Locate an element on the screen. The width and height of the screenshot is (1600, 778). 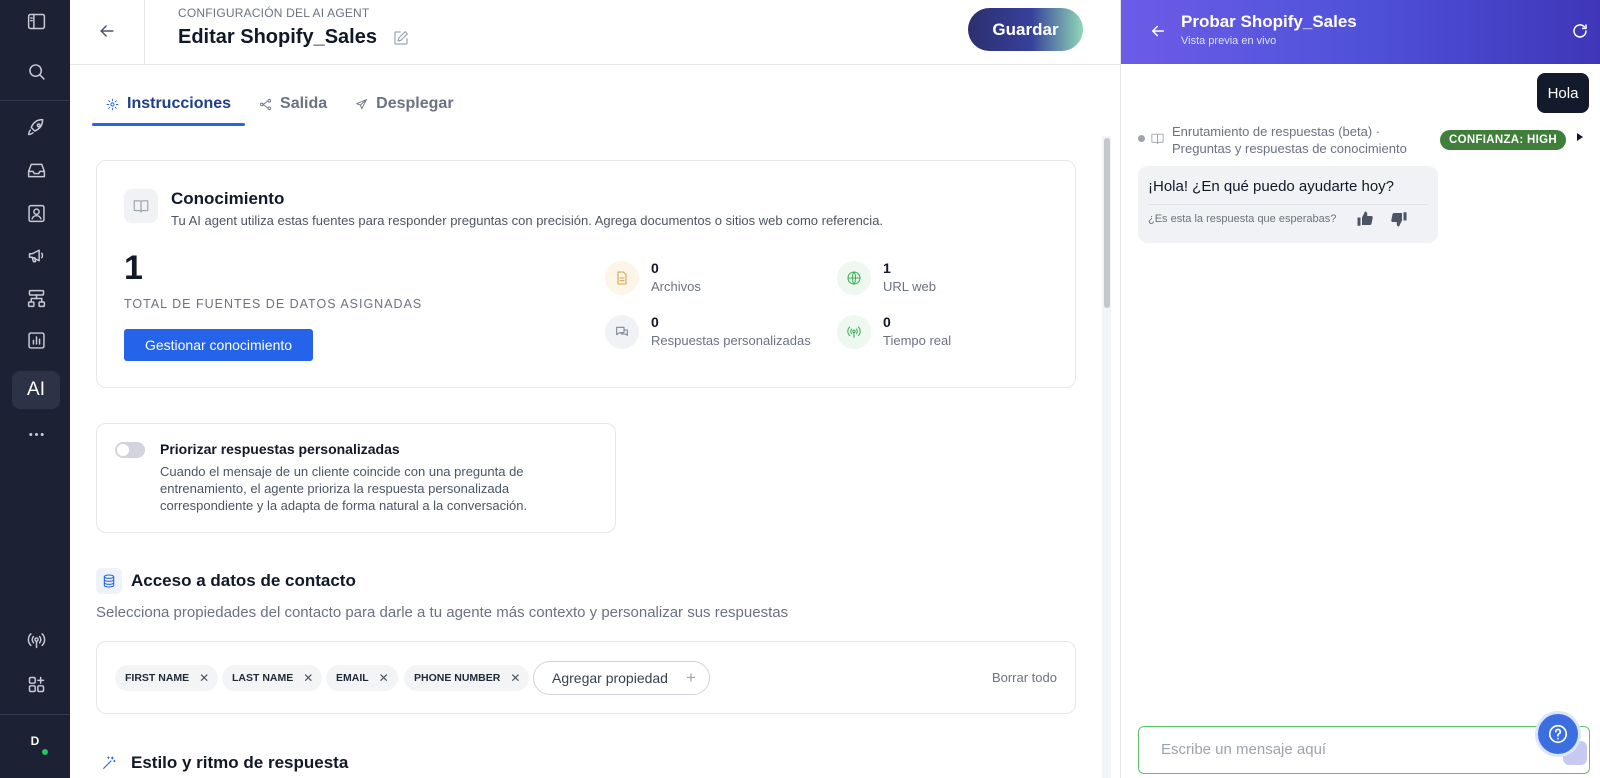
preview-back-button is located at coordinates (1158, 31).